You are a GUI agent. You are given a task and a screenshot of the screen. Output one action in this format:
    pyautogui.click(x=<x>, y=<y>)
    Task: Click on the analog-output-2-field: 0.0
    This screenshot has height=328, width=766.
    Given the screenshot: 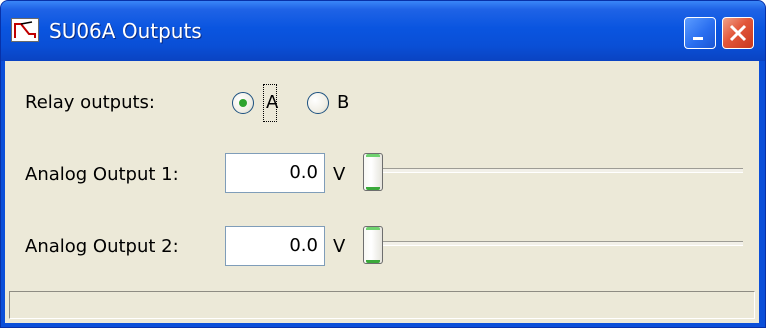 What is the action you would take?
    pyautogui.click(x=275, y=246)
    